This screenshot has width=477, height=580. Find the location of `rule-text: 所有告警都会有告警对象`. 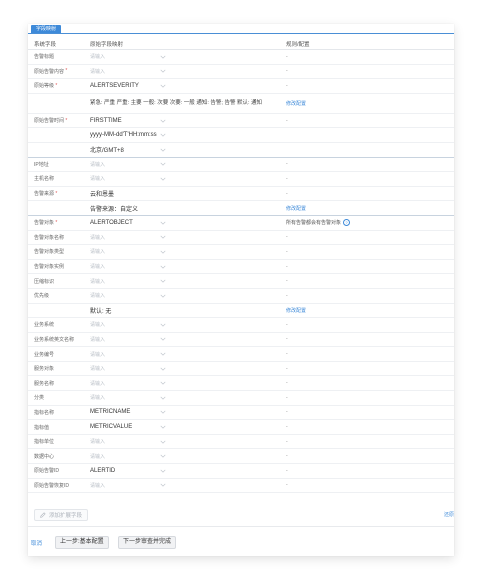

rule-text: 所有告警都会有告警对象 is located at coordinates (314, 223).